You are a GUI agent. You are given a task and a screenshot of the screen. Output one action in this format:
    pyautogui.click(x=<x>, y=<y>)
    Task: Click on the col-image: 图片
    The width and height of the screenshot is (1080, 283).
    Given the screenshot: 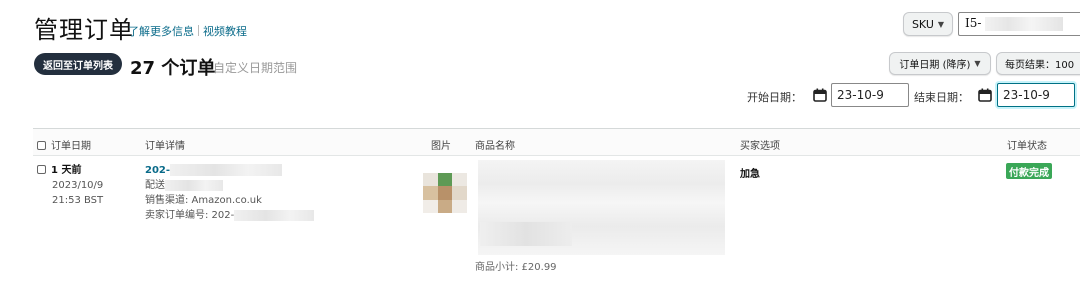 What is the action you would take?
    pyautogui.click(x=441, y=146)
    